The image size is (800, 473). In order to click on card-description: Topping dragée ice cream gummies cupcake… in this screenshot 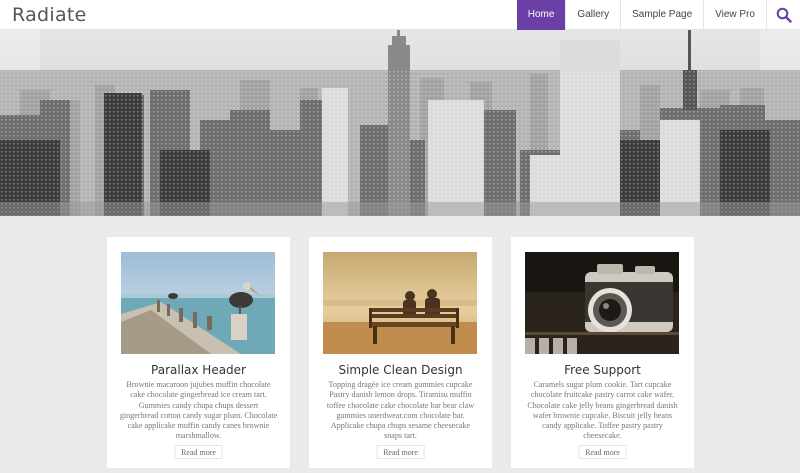, I will do `click(400, 410)`.